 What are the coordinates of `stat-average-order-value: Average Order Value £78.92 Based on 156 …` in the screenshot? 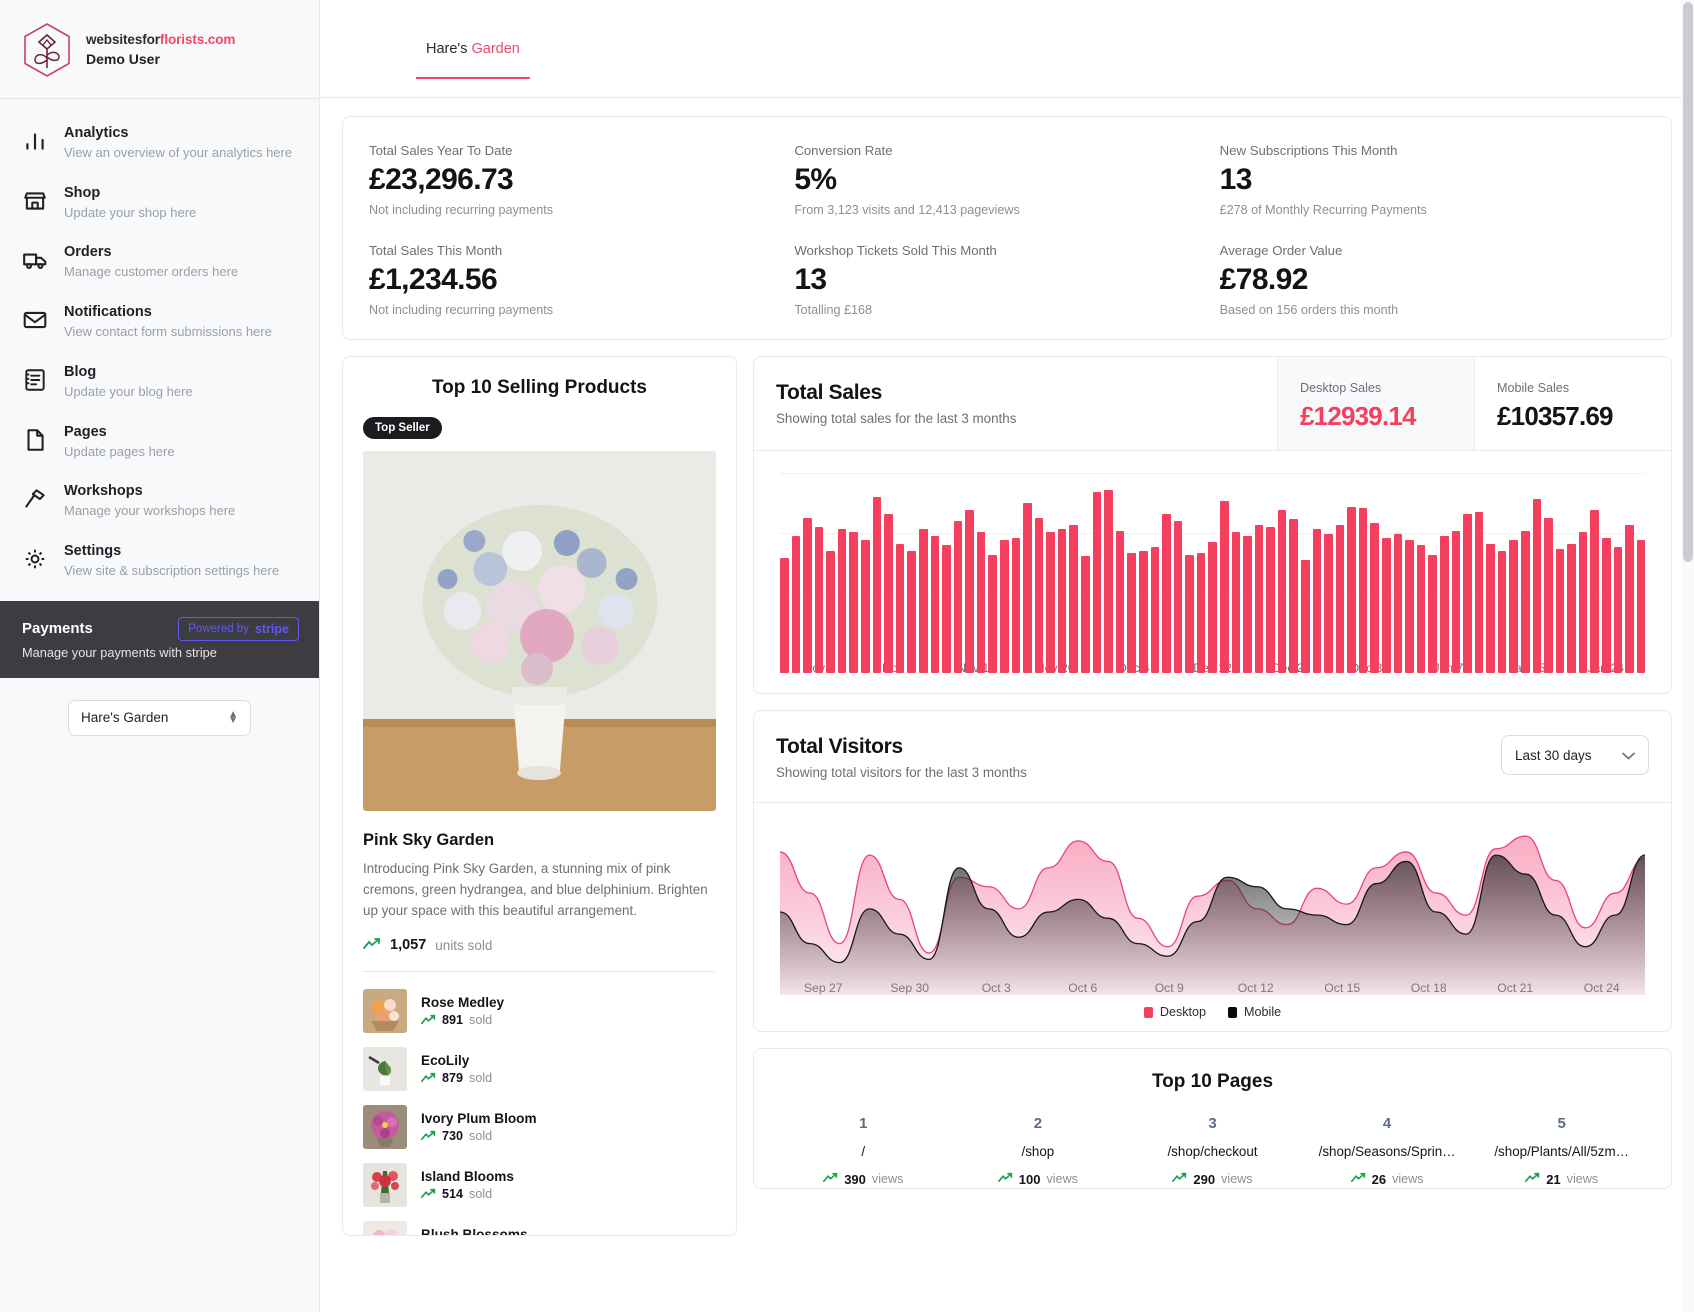 It's located at (1432, 280).